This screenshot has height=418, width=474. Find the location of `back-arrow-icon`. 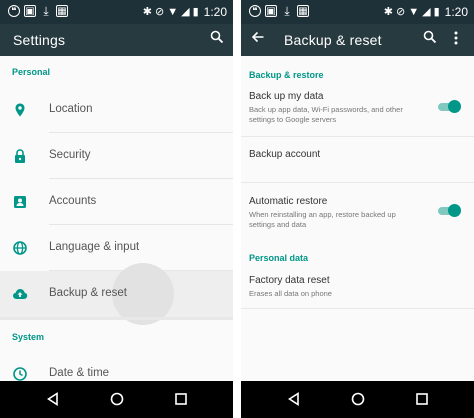

back-arrow-icon is located at coordinates (258, 40).